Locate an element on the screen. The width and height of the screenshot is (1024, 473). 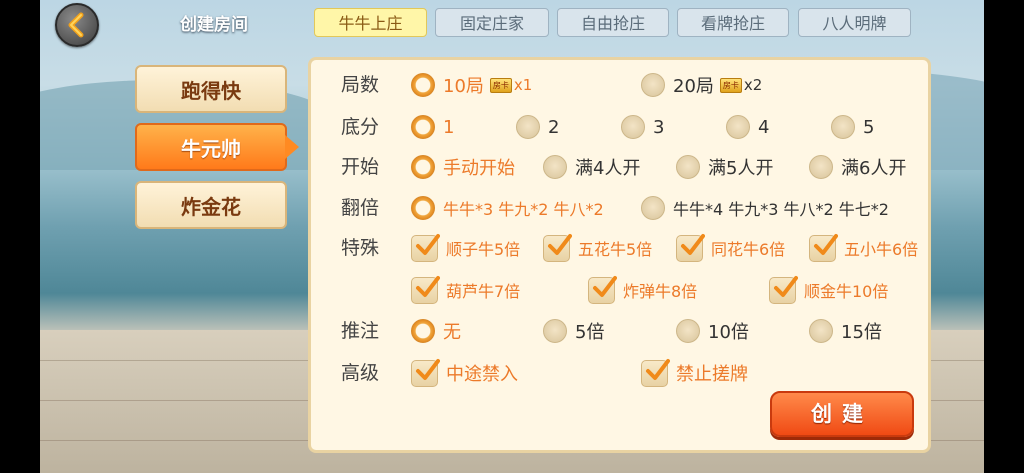
bet-option-none: 无 is located at coordinates (436, 331).